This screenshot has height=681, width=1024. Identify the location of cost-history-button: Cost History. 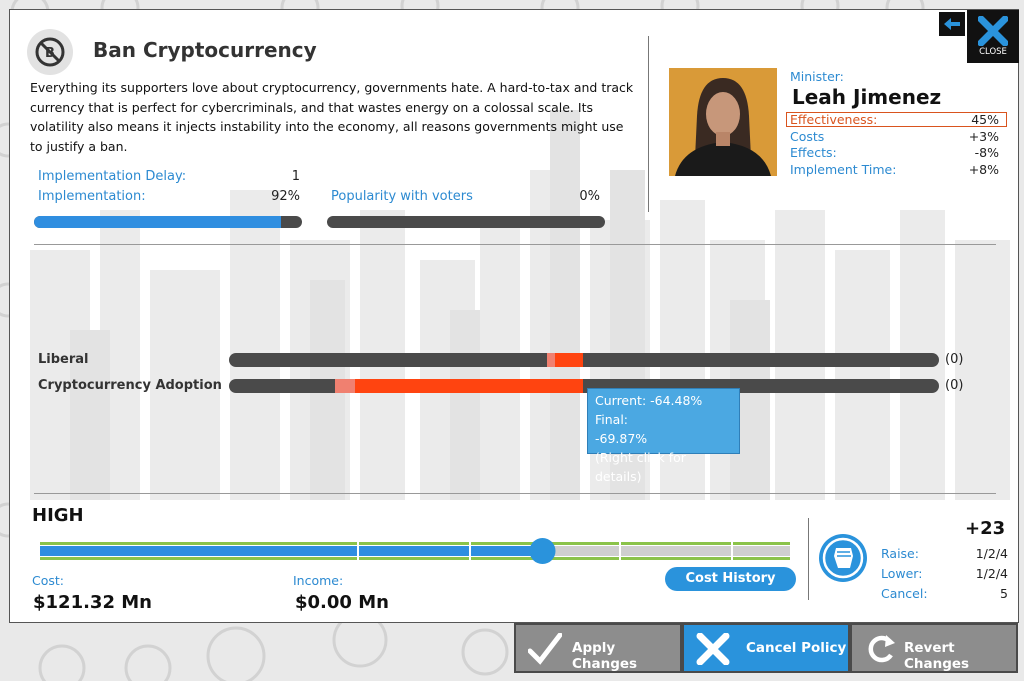
(730, 579).